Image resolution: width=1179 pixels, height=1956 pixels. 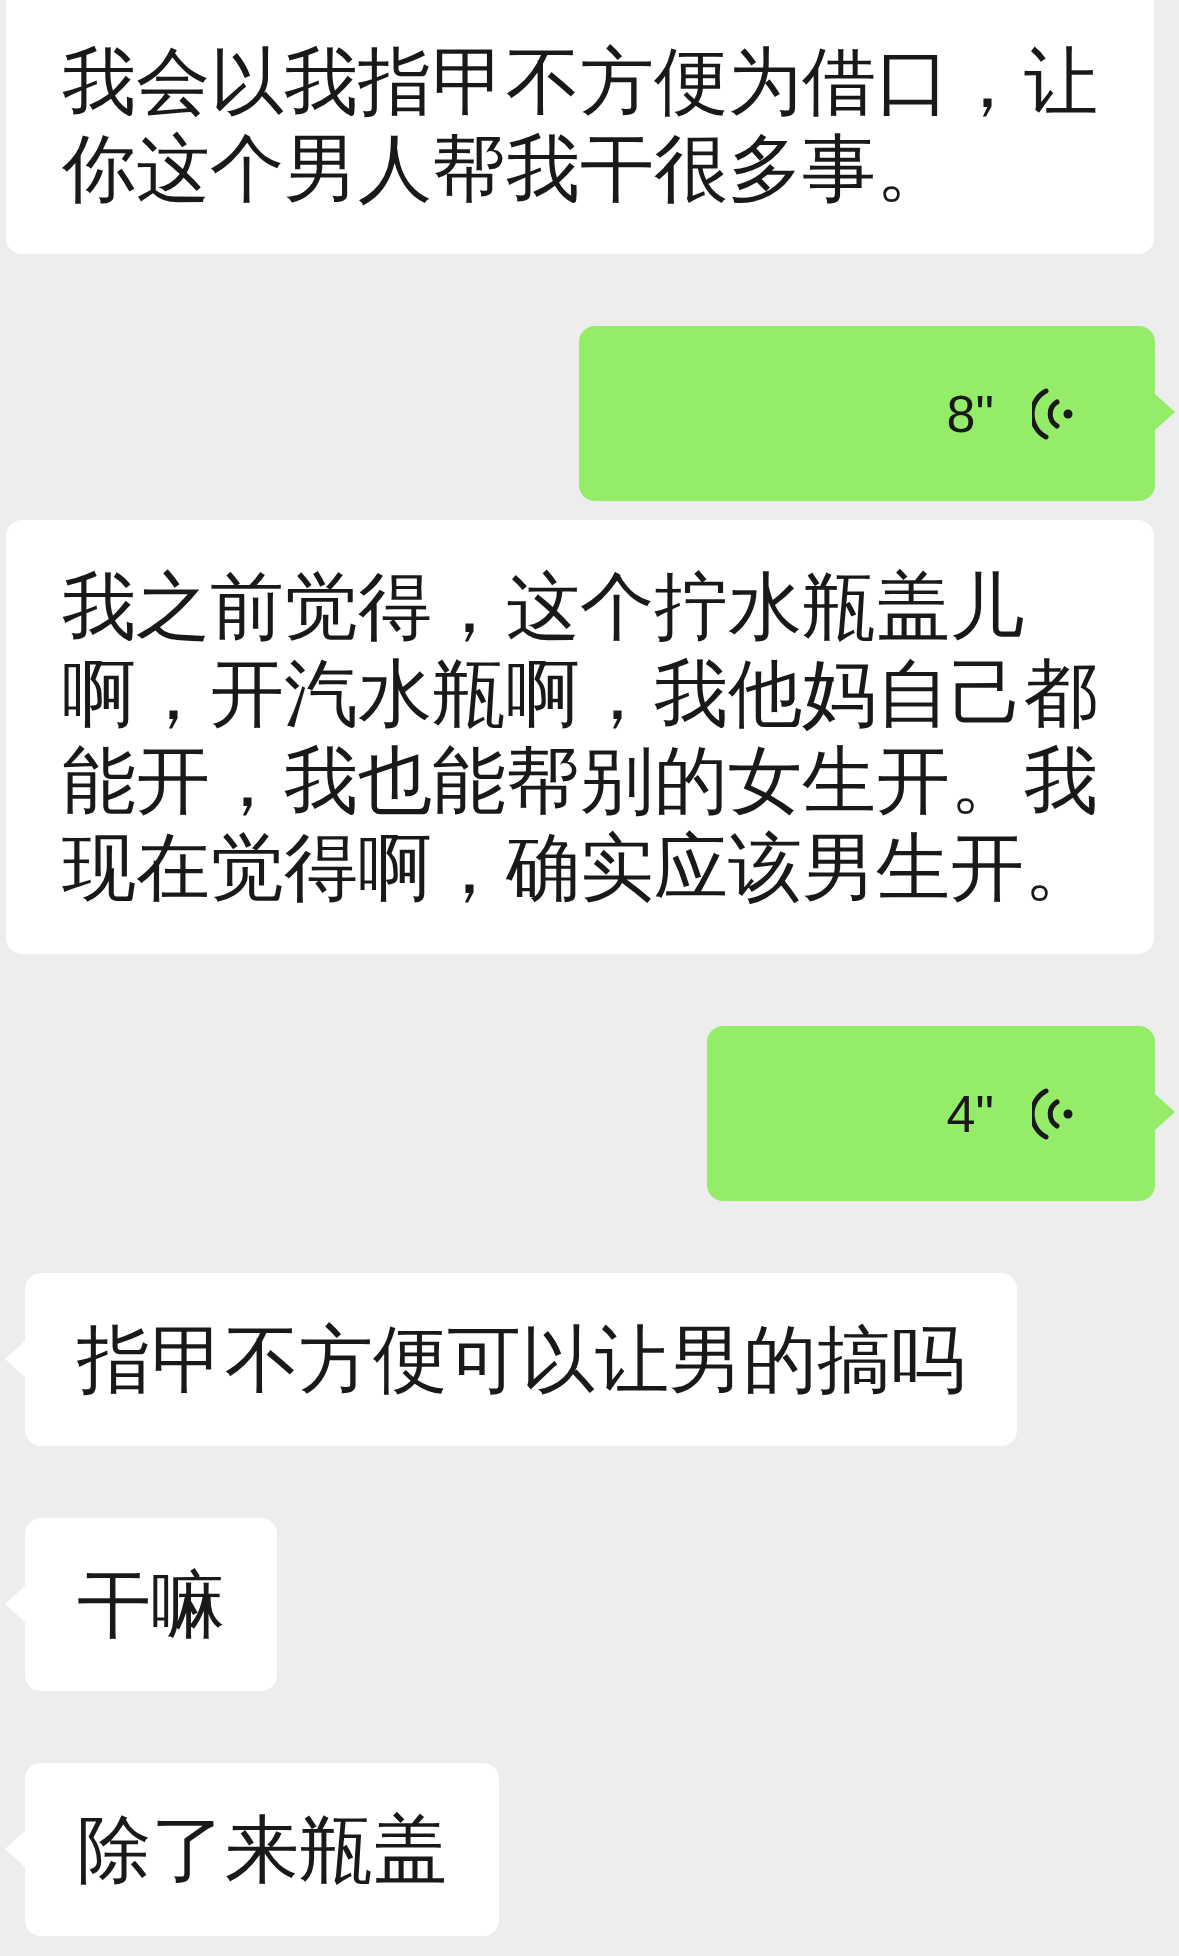 What do you see at coordinates (931, 1113) in the screenshot?
I see `voice-message: 4"` at bounding box center [931, 1113].